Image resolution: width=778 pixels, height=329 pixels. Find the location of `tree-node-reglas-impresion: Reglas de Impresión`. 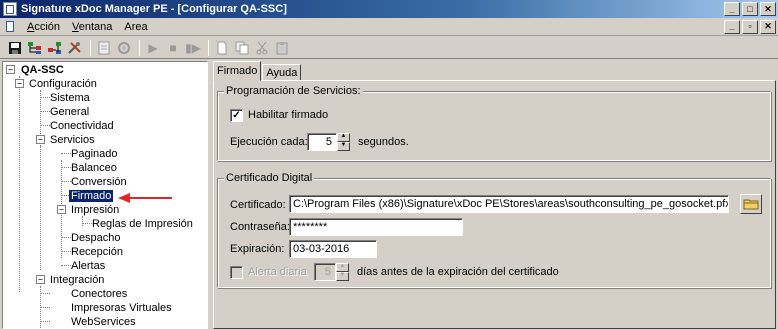

tree-node-reglas-impresion: Reglas de Impresión is located at coordinates (142, 224).